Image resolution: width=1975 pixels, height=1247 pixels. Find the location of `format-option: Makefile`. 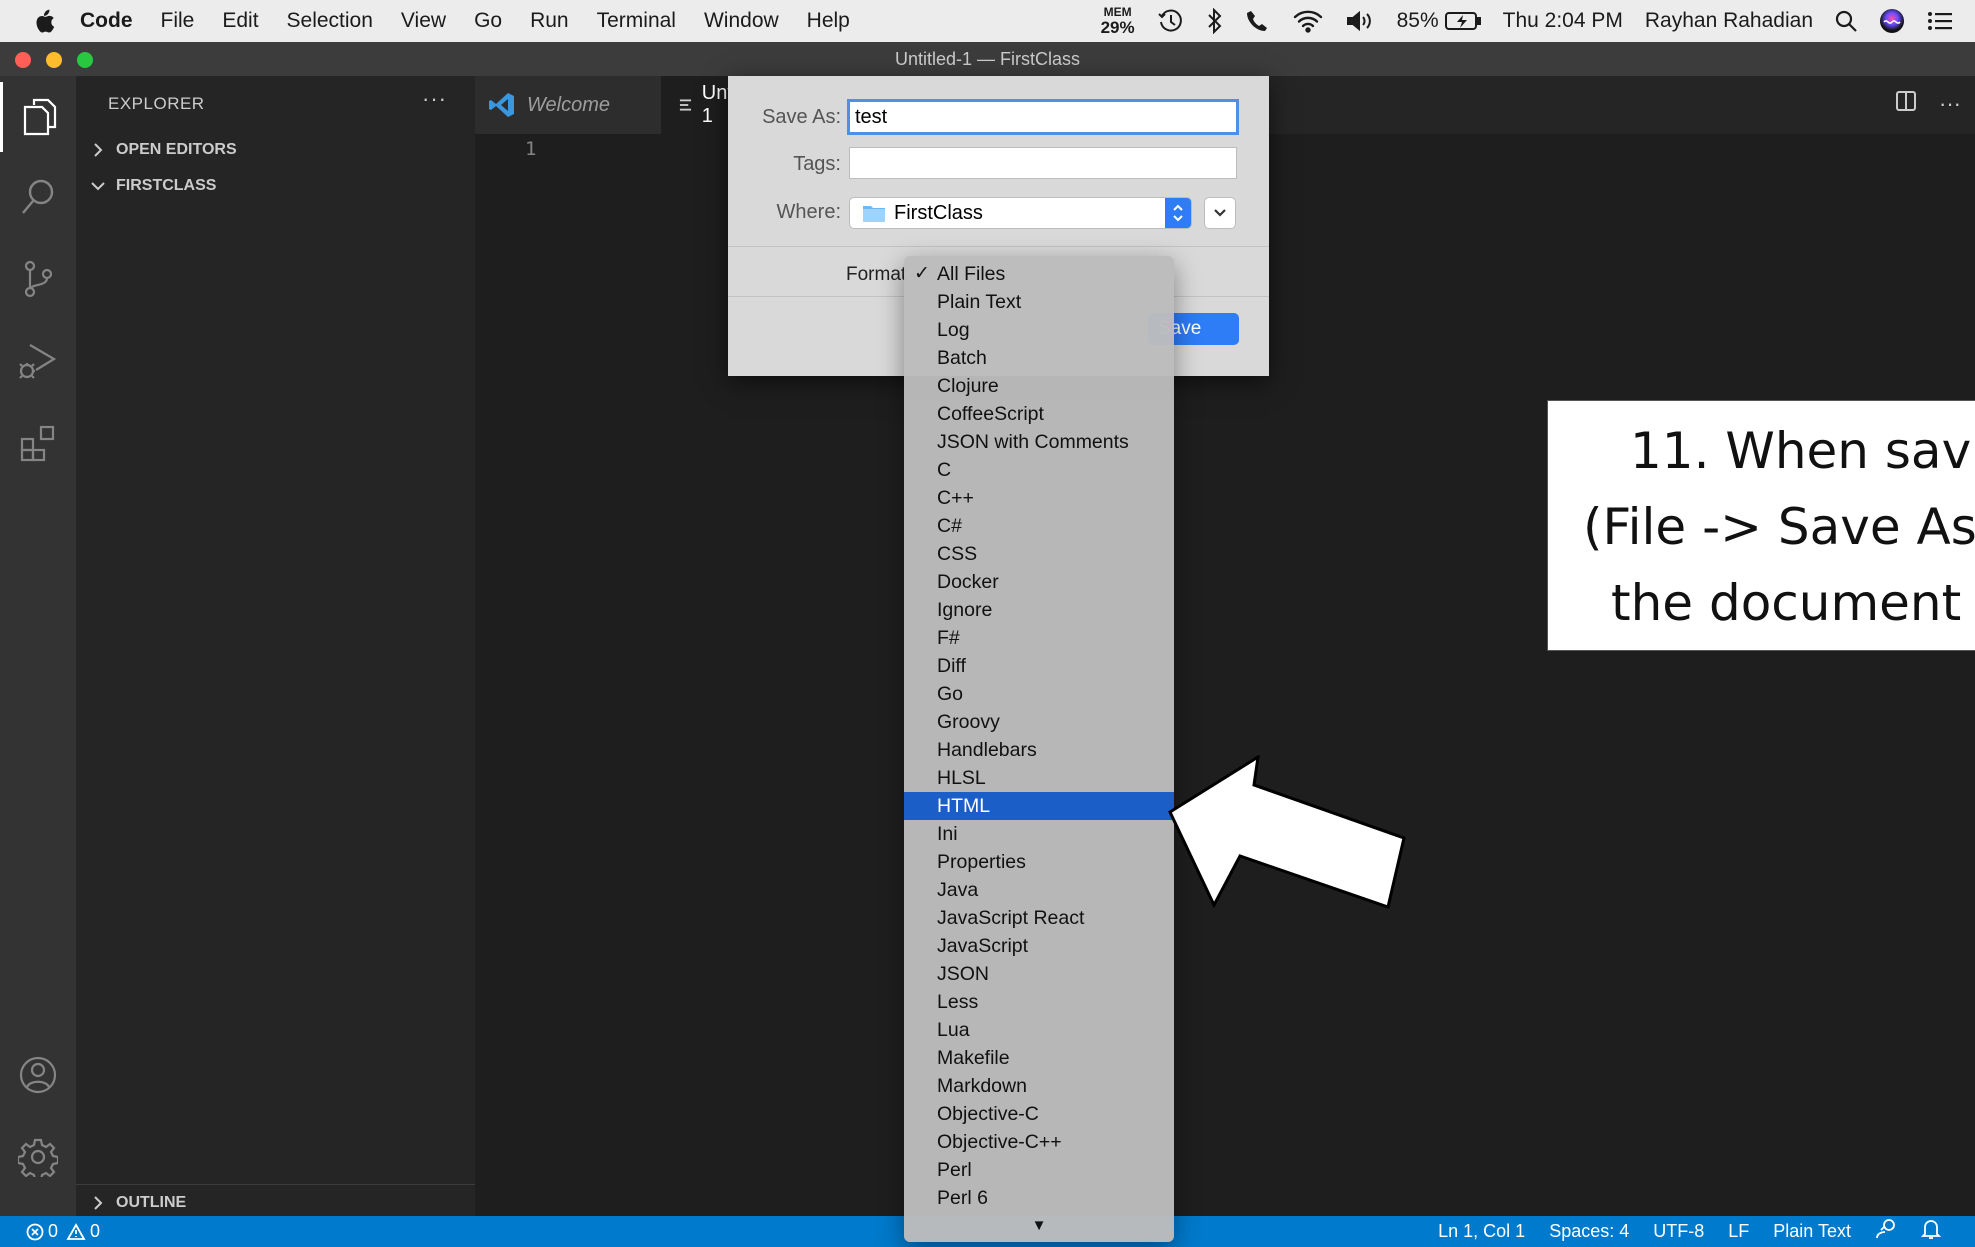

format-option: Makefile is located at coordinates (1039, 1058).